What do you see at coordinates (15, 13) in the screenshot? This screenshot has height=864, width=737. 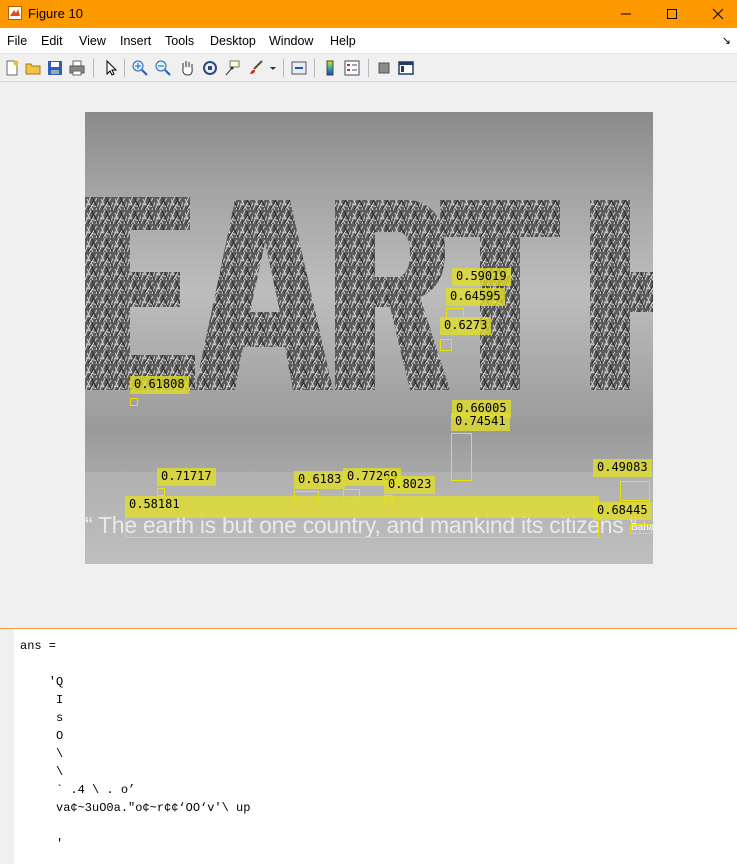 I see `matlab-logo-icon` at bounding box center [15, 13].